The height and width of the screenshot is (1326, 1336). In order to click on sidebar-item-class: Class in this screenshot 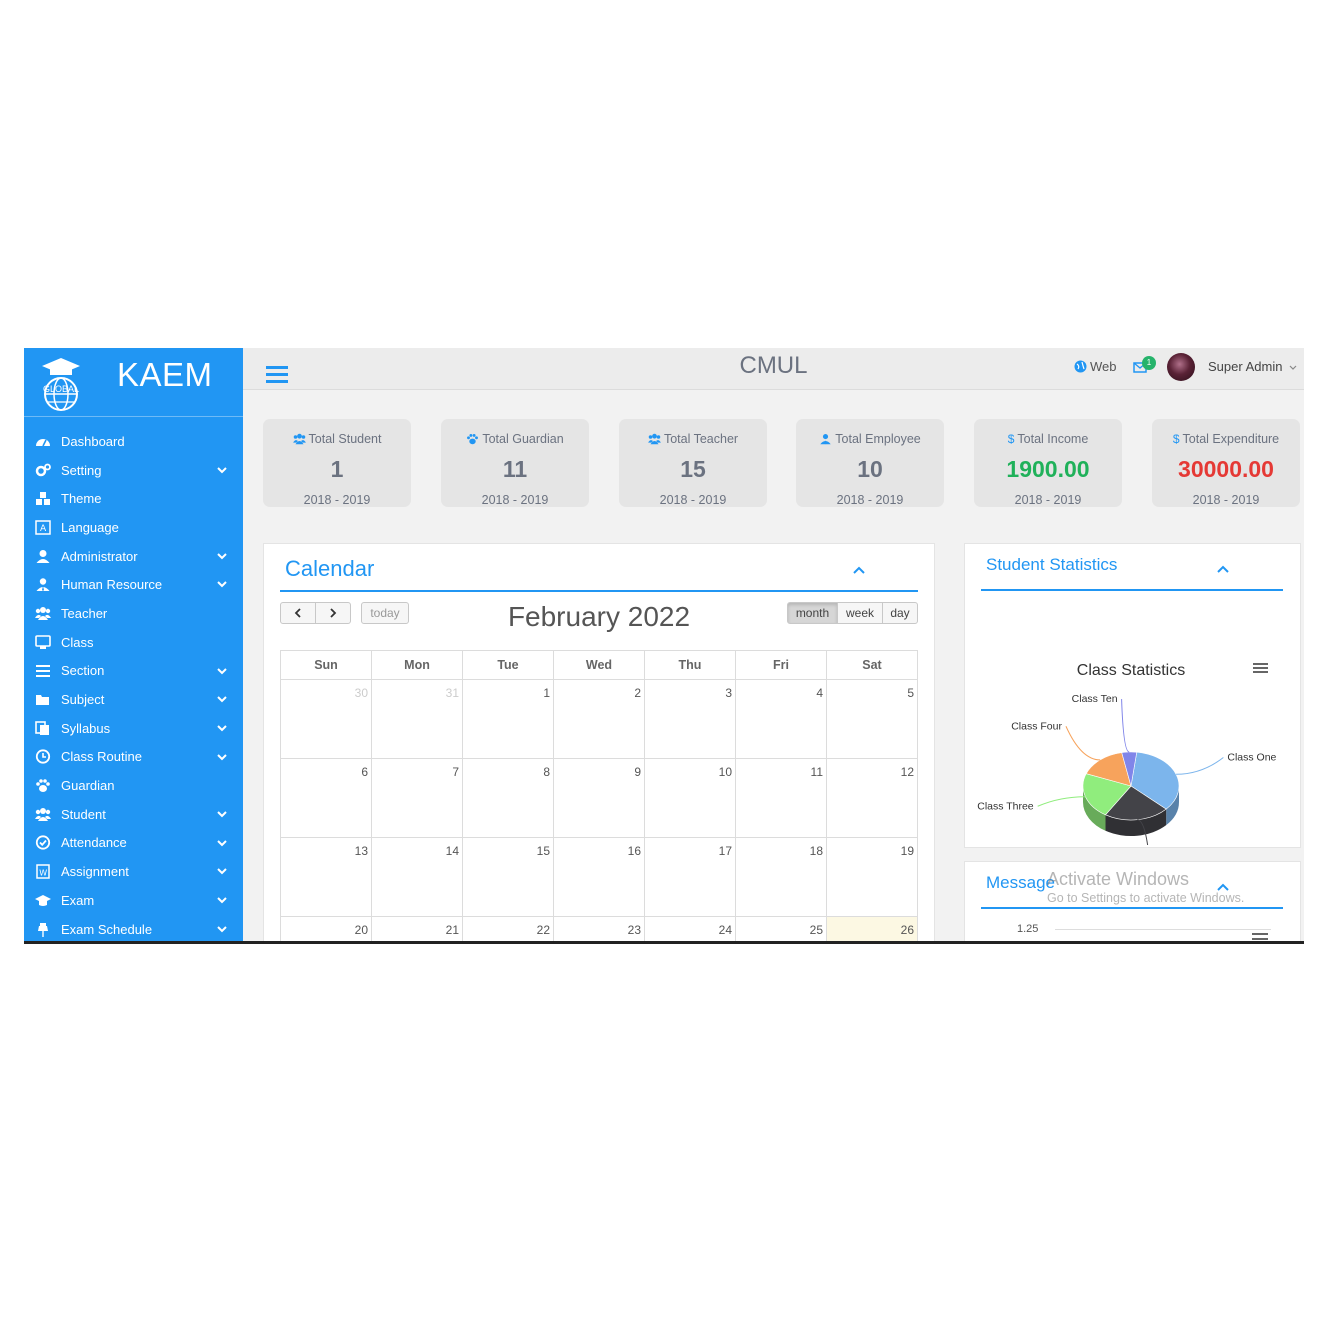, I will do `click(133, 642)`.